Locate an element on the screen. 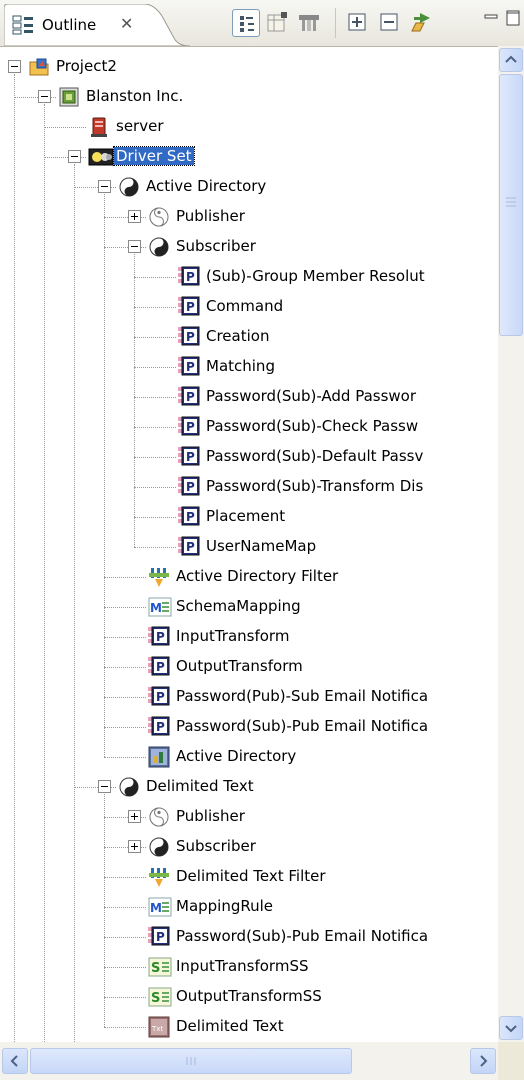 The width and height of the screenshot is (524, 1080). tree-item-inputtransformss: S InputTransformSS is located at coordinates (249, 967).